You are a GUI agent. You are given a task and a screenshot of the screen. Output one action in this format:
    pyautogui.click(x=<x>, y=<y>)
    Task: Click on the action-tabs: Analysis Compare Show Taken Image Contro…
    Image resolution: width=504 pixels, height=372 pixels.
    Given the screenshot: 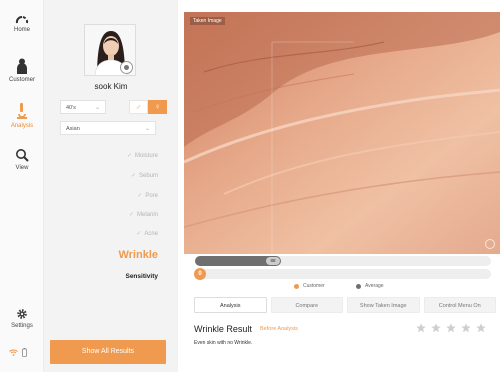 What is the action you would take?
    pyautogui.click(x=345, y=305)
    